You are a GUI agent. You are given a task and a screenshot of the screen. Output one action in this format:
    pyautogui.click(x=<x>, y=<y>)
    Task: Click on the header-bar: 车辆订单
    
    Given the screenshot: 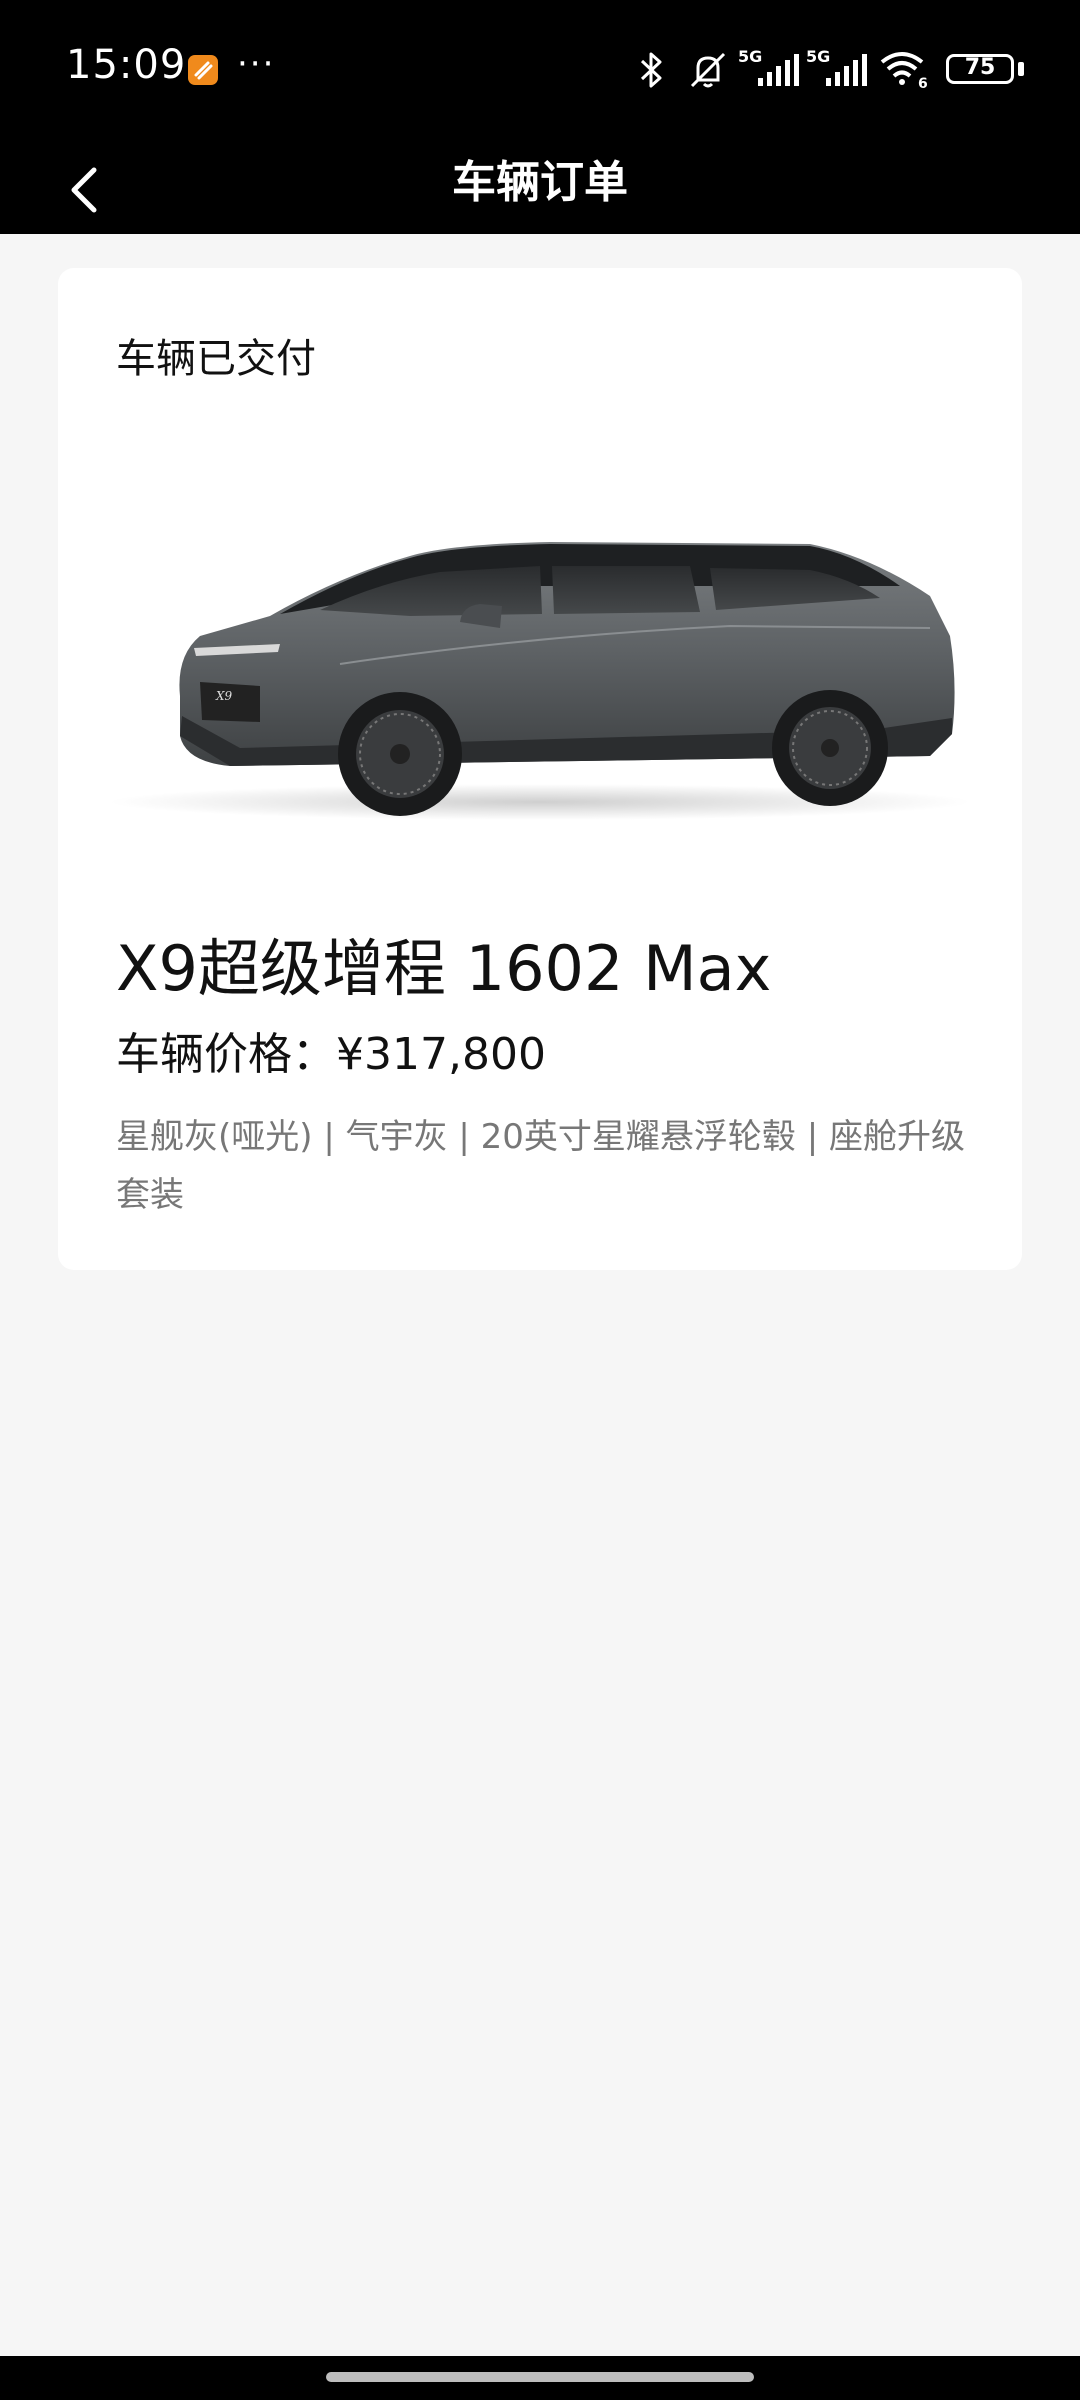 What is the action you would take?
    pyautogui.click(x=540, y=187)
    